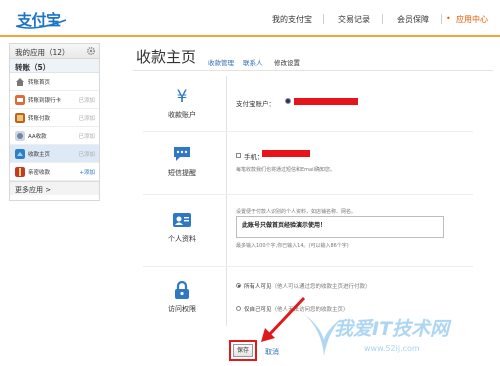 This screenshot has height=366, width=500. What do you see at coordinates (33, 67) in the screenshot?
I see `sidebar-group-title: 转账（5）` at bounding box center [33, 67].